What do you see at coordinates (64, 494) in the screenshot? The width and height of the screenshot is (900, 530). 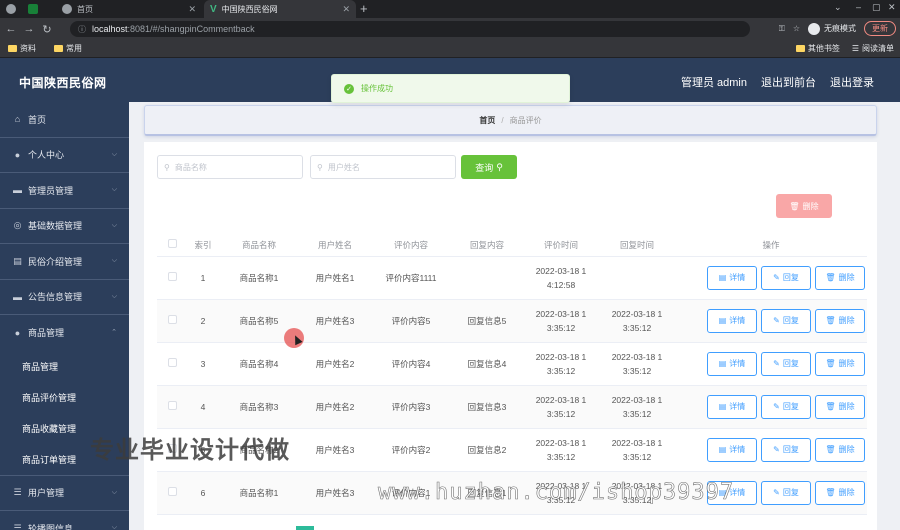 I see `sidebar-item-users: ☰ 用户管理 ⌵` at bounding box center [64, 494].